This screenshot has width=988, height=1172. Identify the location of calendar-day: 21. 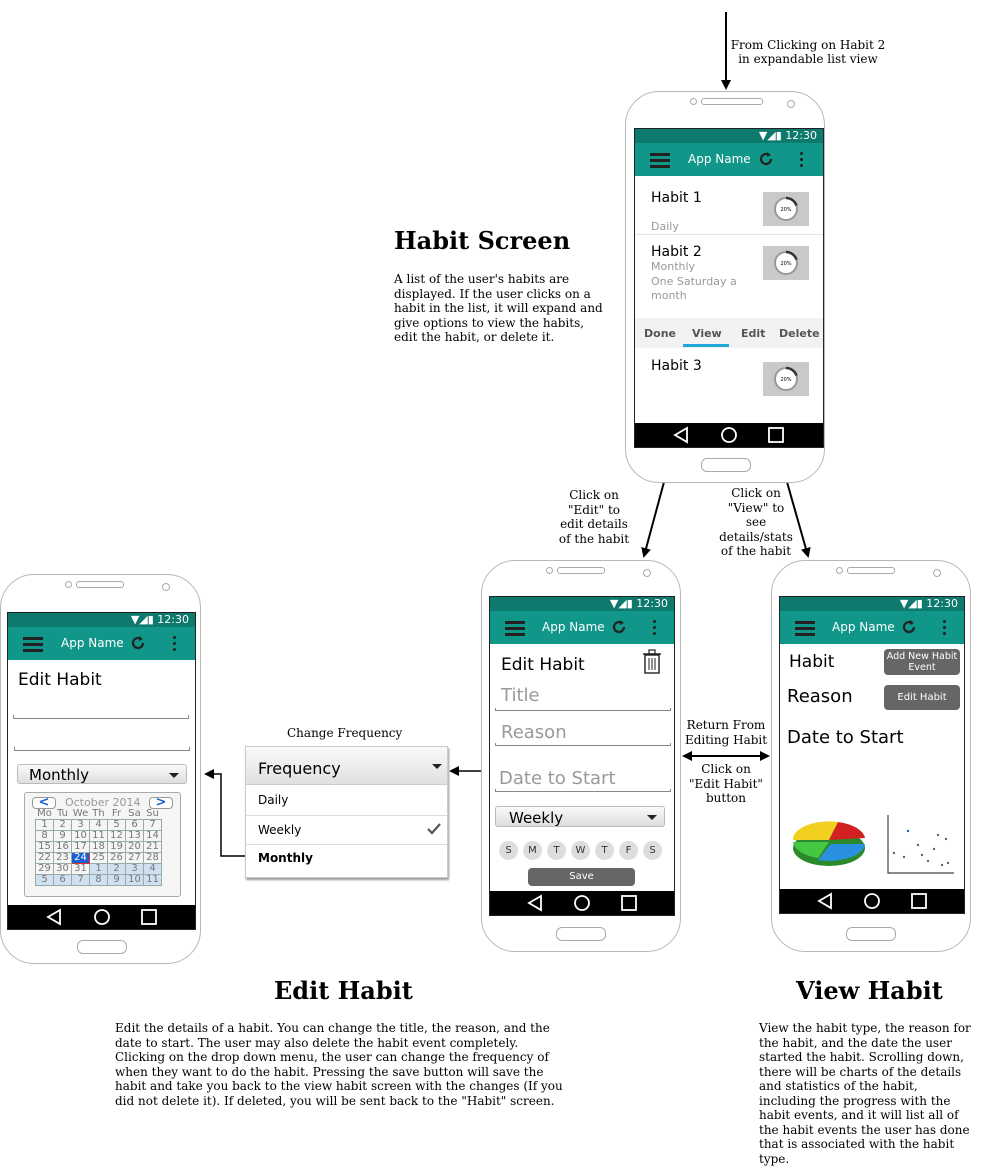
(152, 847).